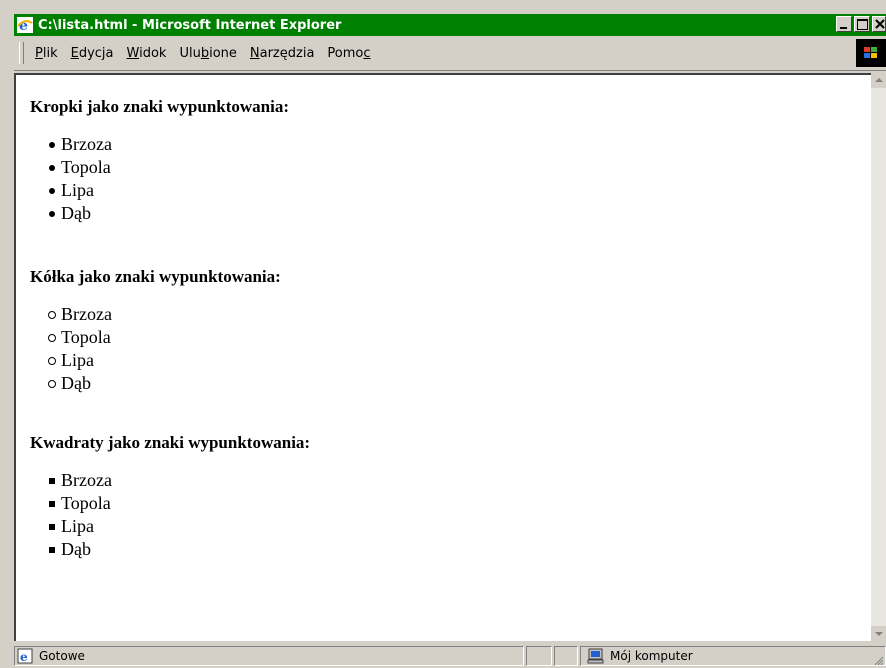 The height and width of the screenshot is (668, 886). Describe the element at coordinates (844, 24) in the screenshot. I see `minimize-button` at that location.